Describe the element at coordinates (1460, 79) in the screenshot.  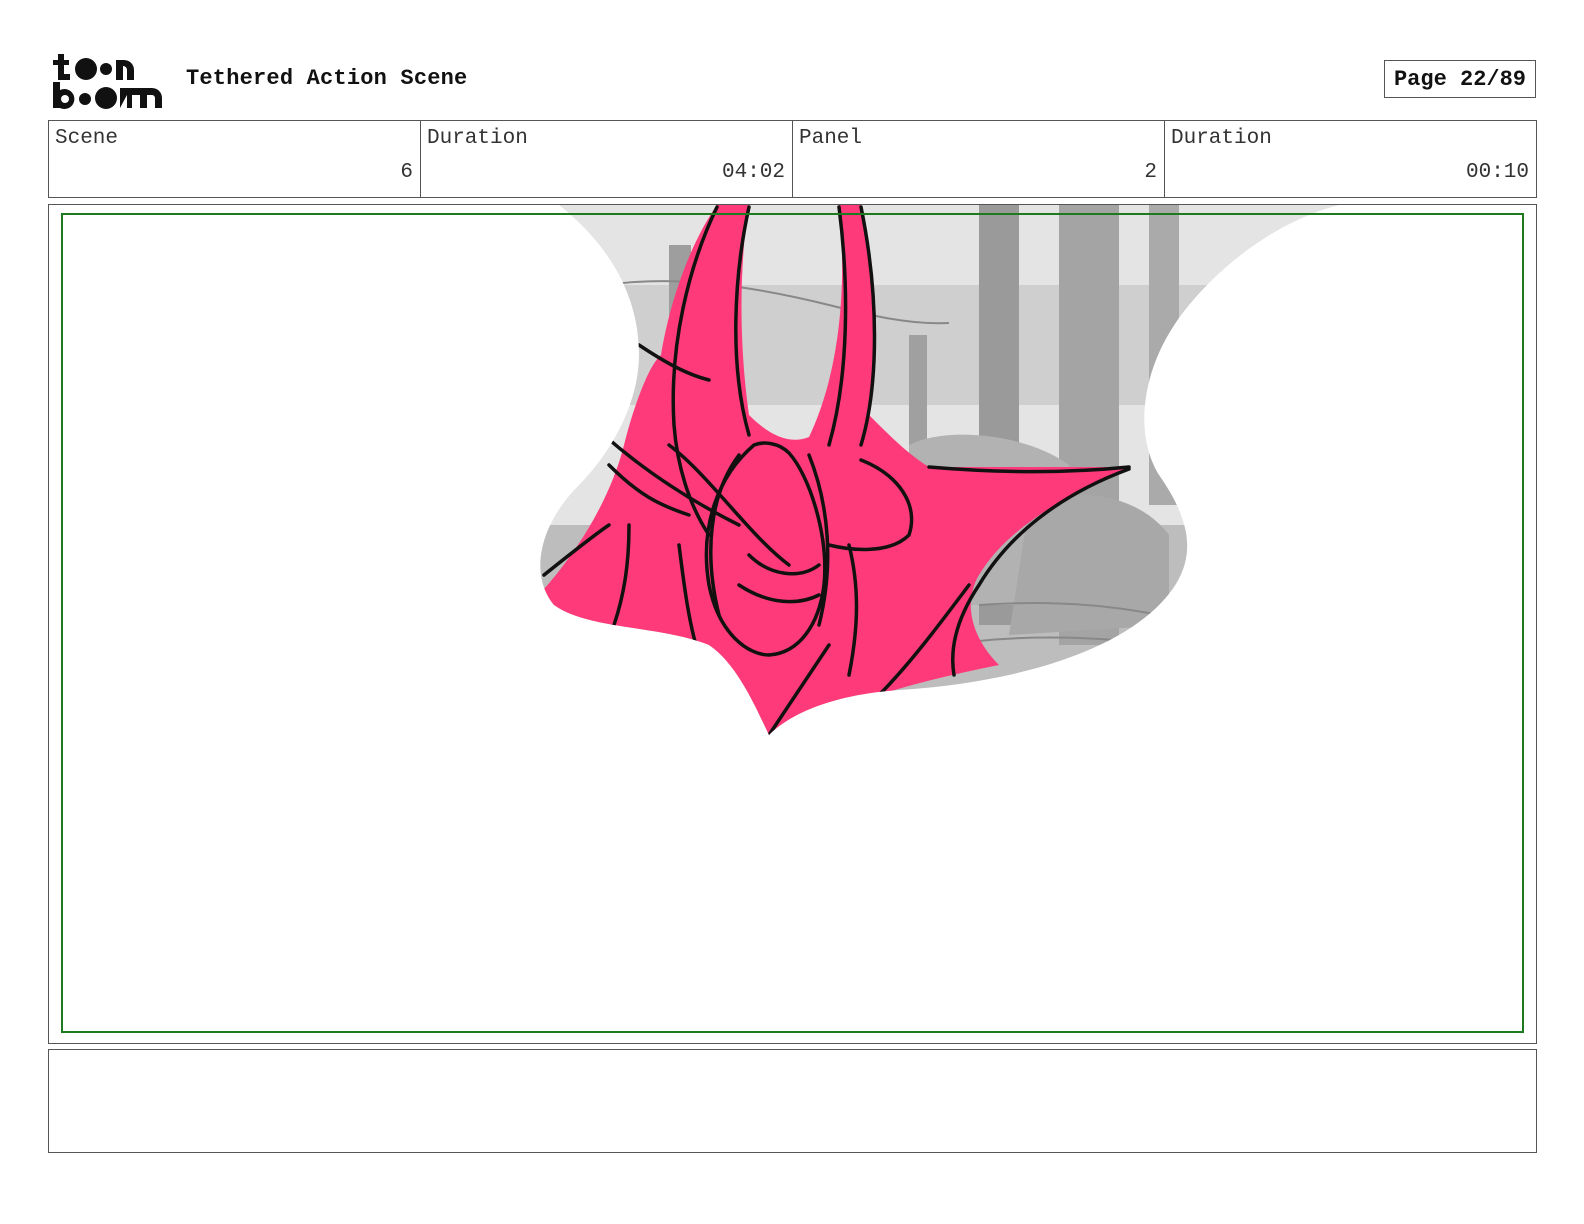
I see `page-indicator: Page 22/89` at that location.